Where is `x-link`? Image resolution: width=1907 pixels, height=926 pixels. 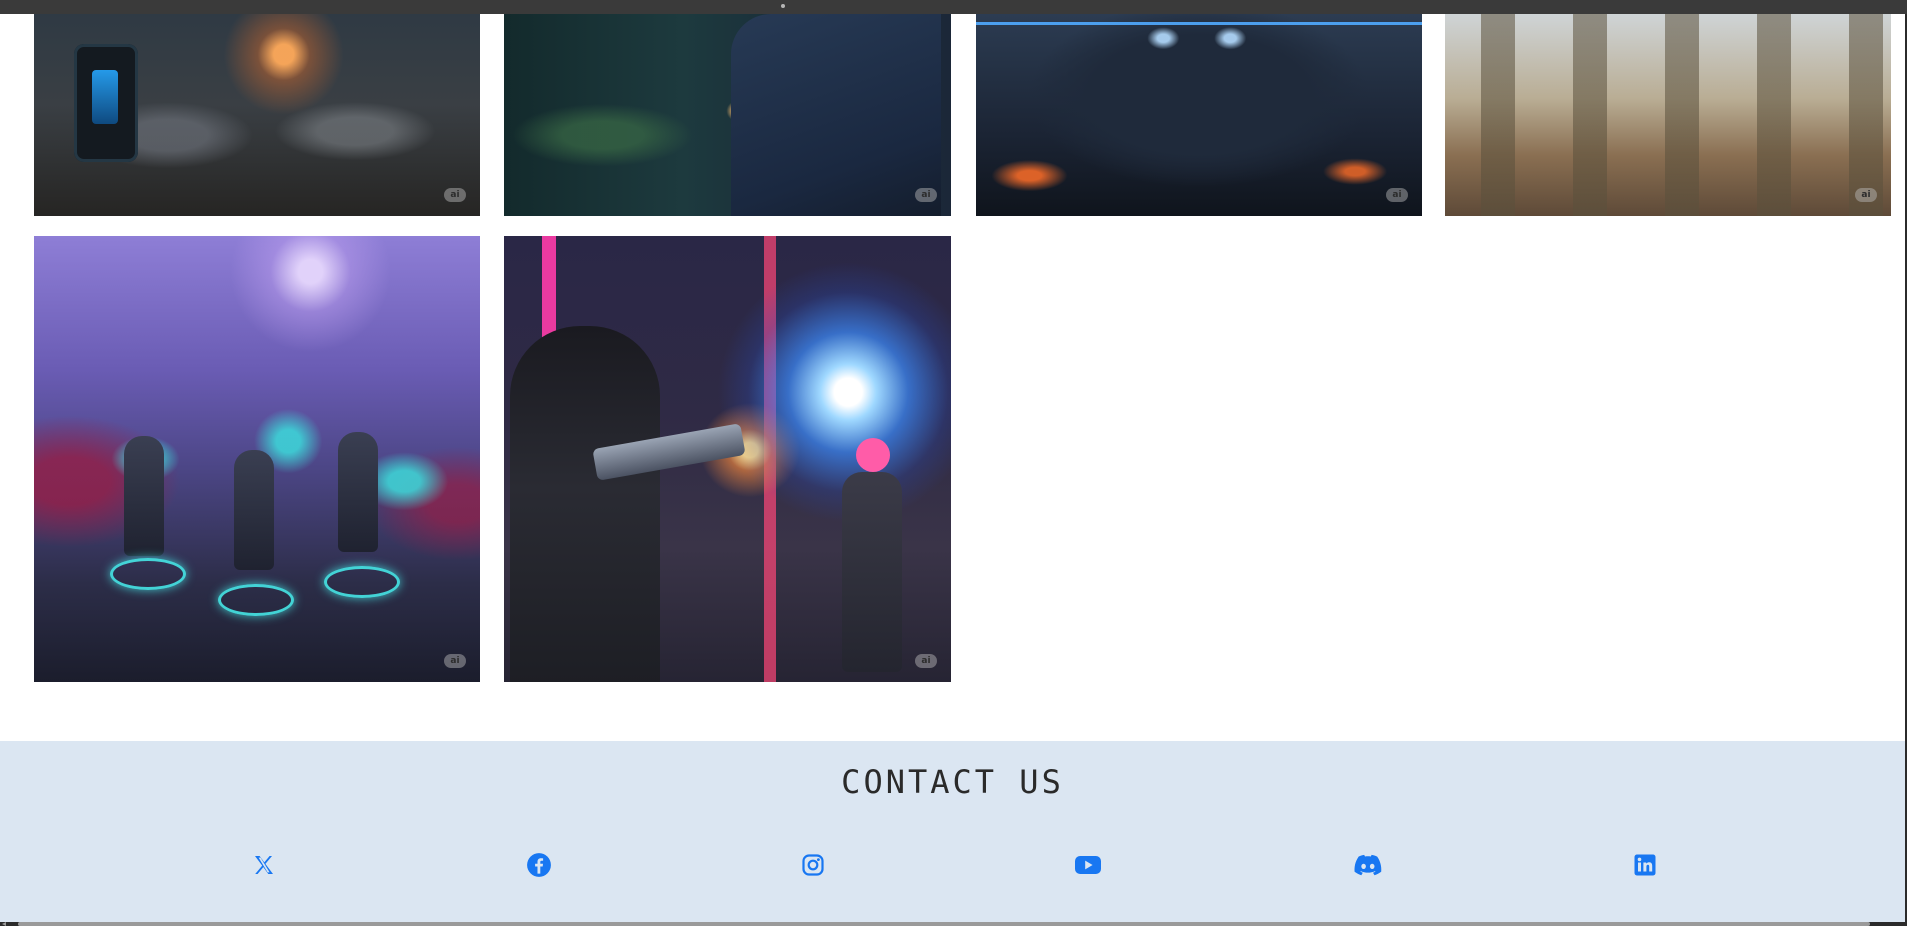
x-link is located at coordinates (264, 865).